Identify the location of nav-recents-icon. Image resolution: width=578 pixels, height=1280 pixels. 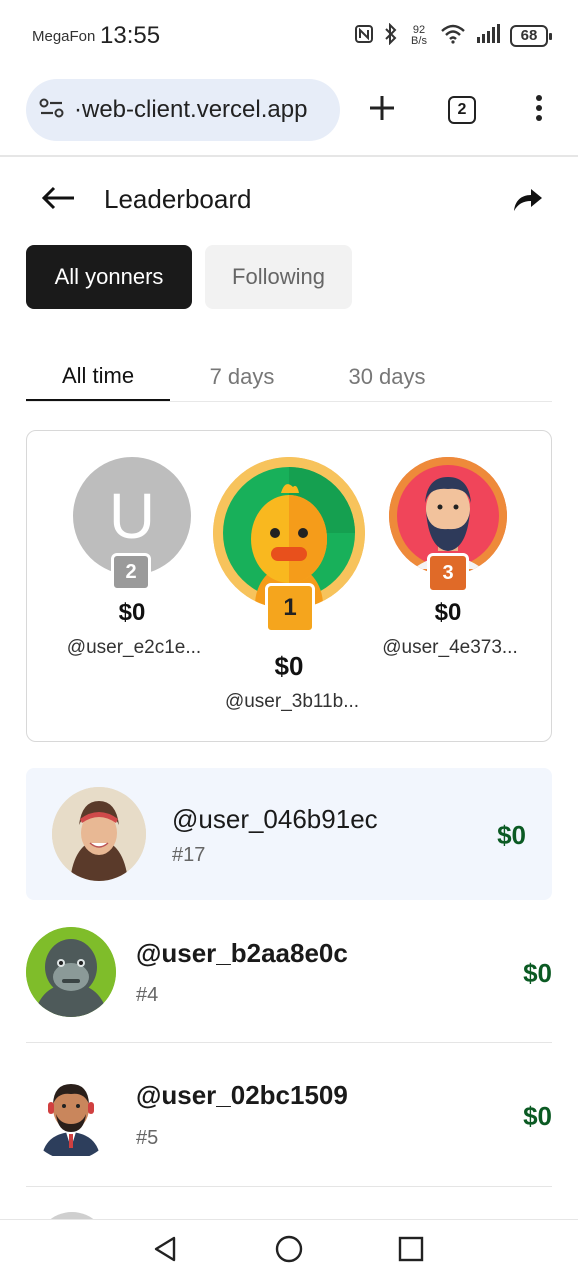
(411, 1251).